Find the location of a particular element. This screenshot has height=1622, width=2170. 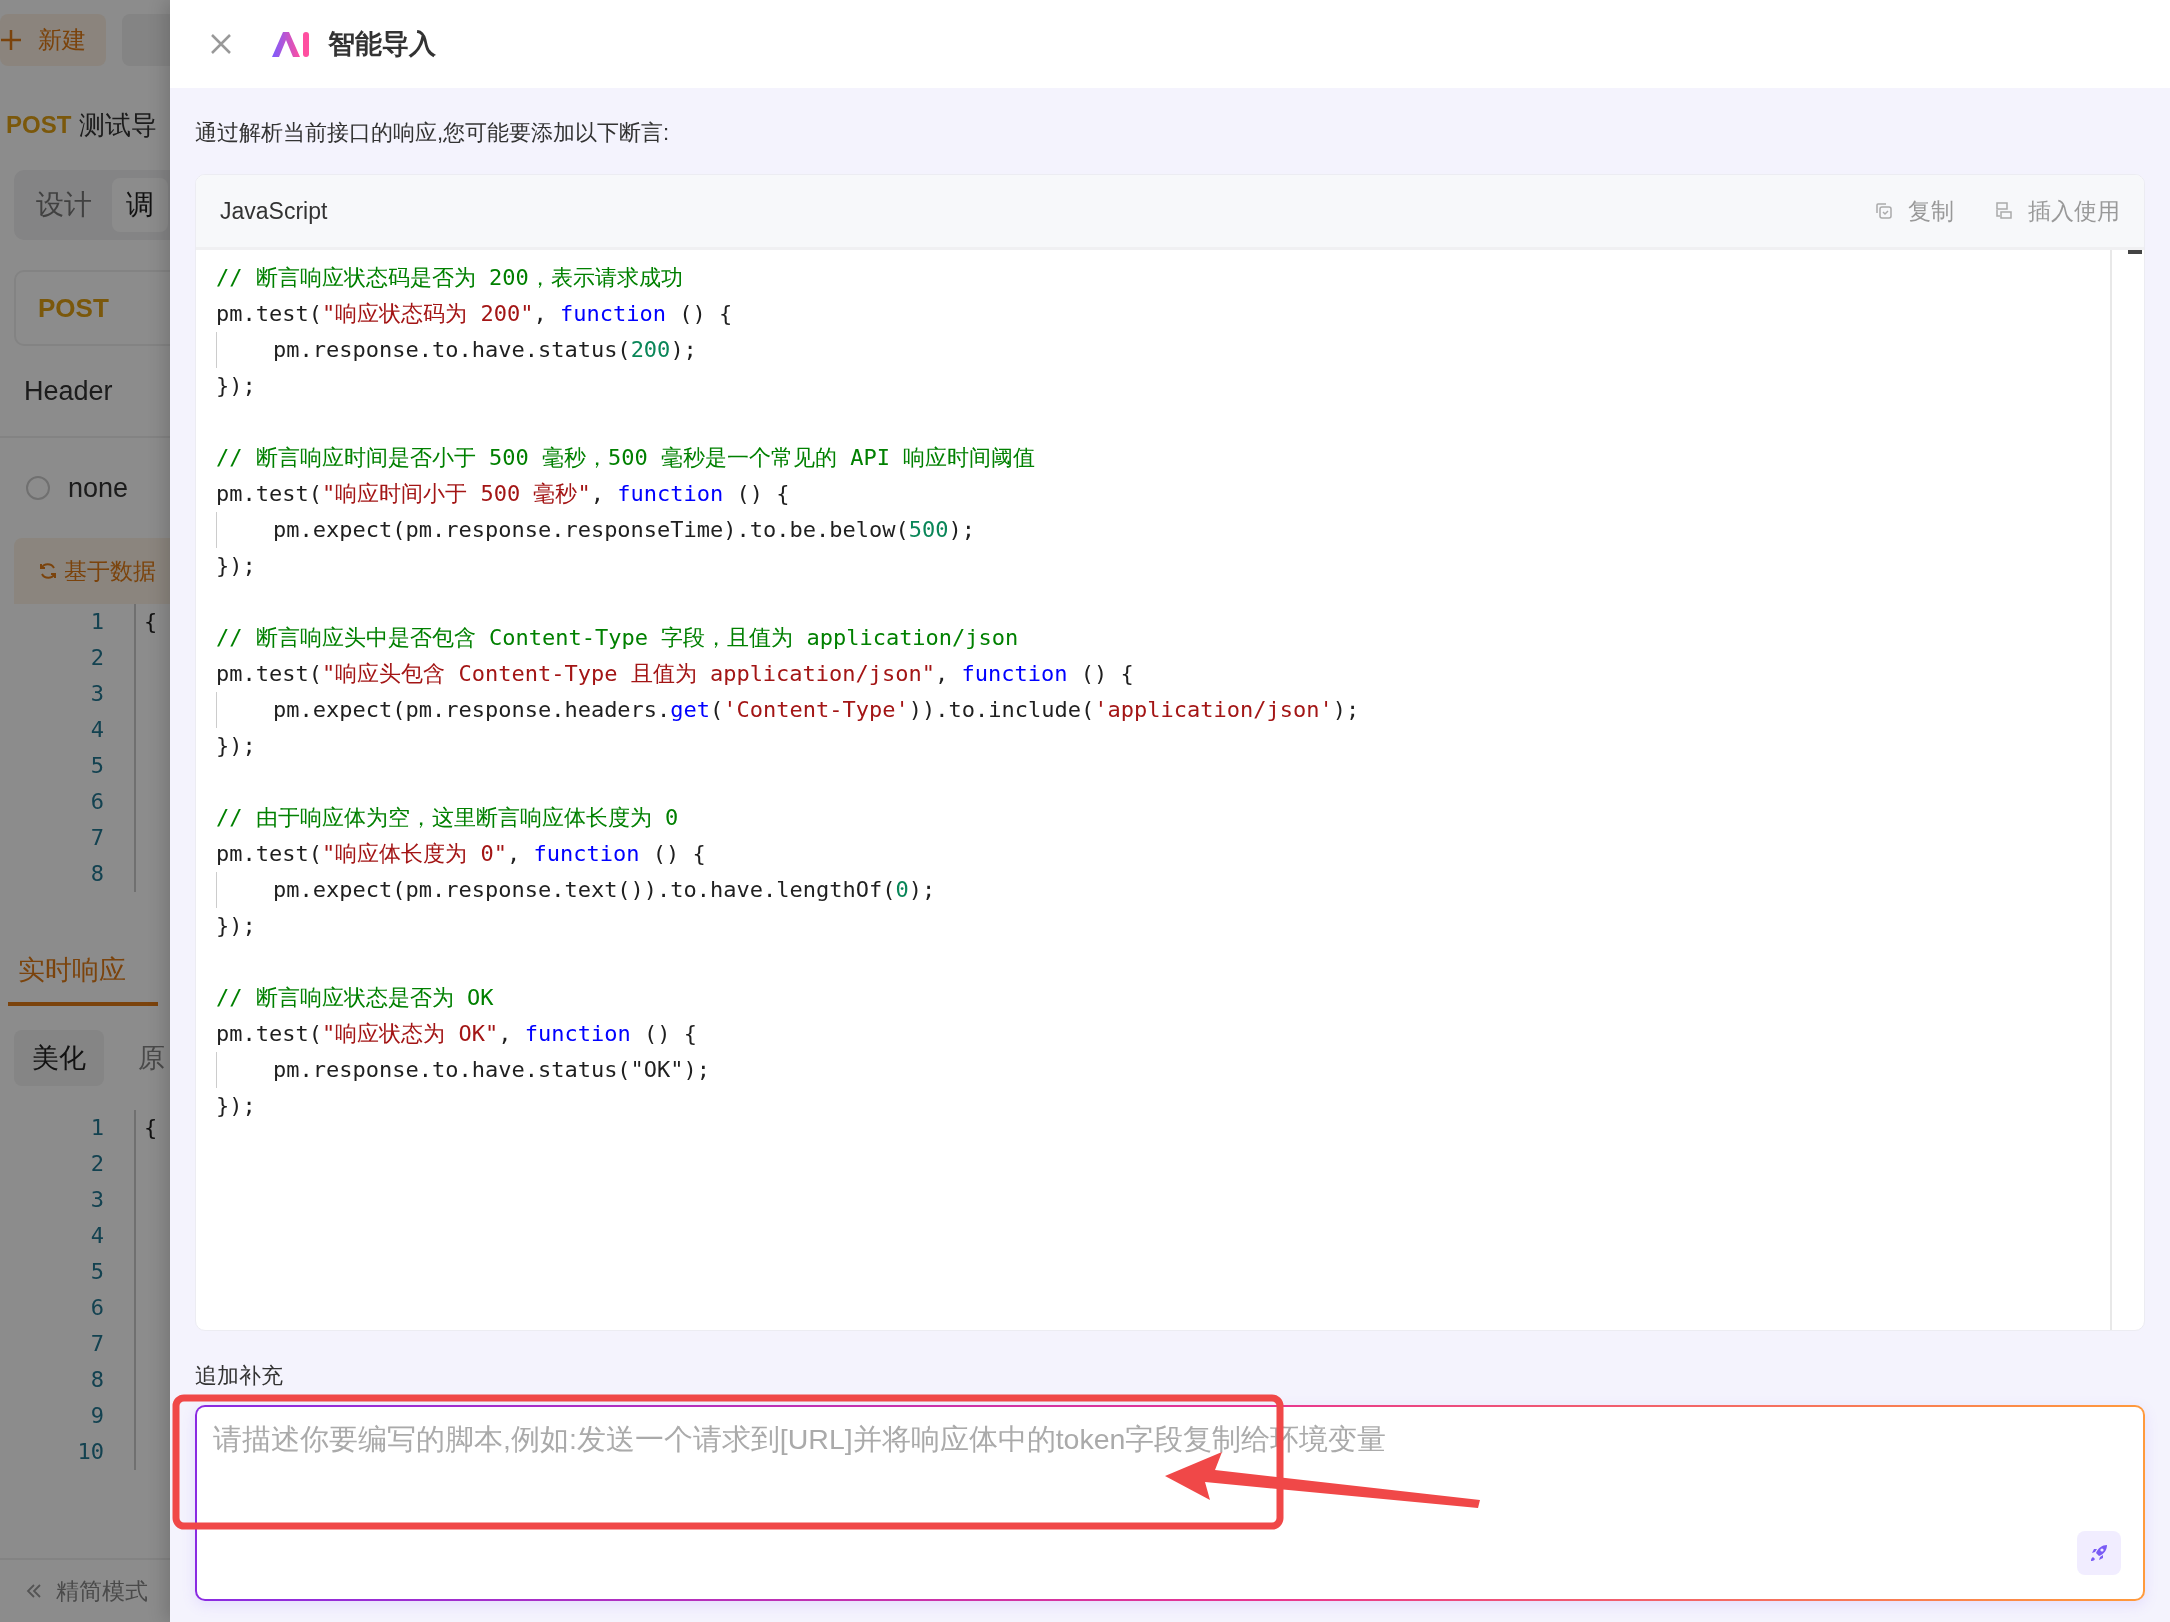

code-comment: // 断言响应时间是否小于 500 毫秒，500 毫秒是一个常见的 API 响应时间阈值 is located at coordinates (626, 458).